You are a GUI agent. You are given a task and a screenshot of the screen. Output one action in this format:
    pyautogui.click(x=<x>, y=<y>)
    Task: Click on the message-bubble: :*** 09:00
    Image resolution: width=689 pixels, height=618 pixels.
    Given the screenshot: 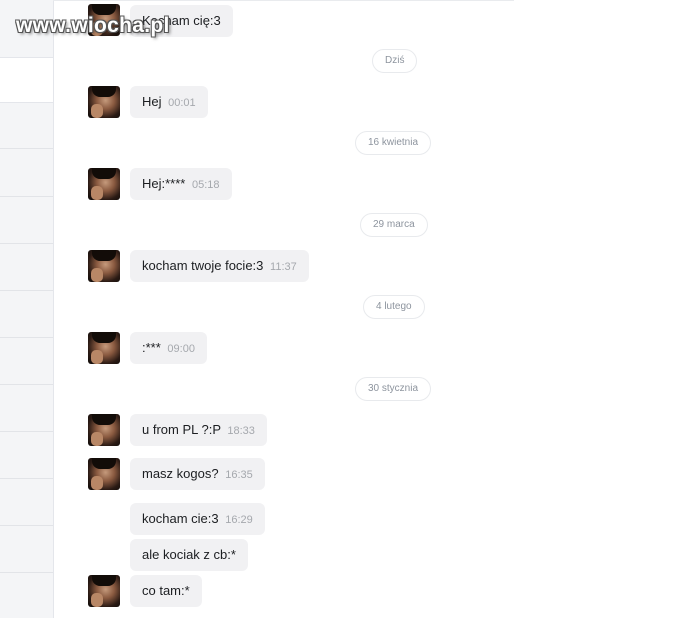 What is the action you would take?
    pyautogui.click(x=168, y=348)
    